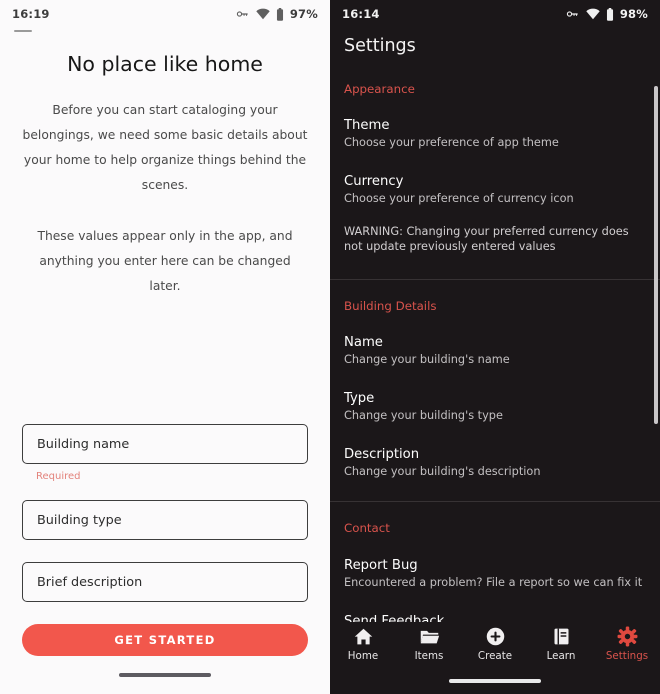 Image resolution: width=660 pixels, height=694 pixels. I want to click on status-bar-right: 16:14 98%, so click(495, 12).